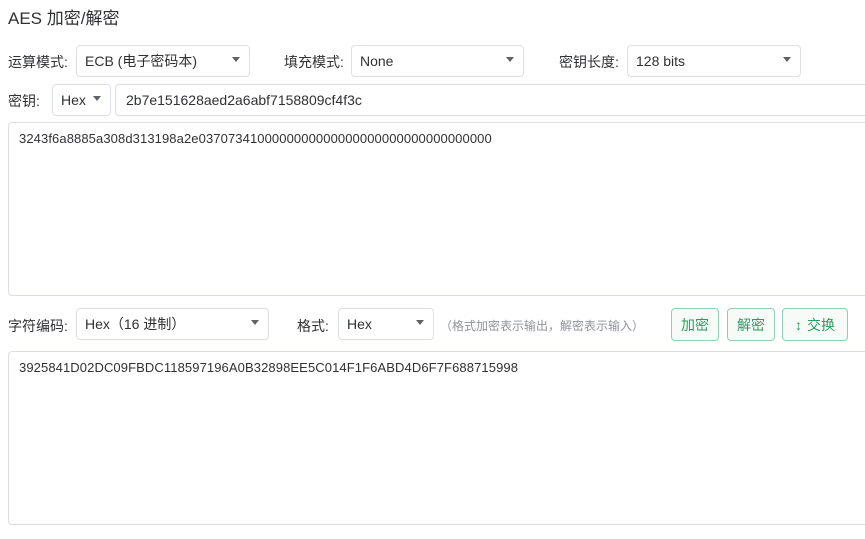 The height and width of the screenshot is (539, 865). I want to click on mode-label: 运算模式:, so click(38, 62).